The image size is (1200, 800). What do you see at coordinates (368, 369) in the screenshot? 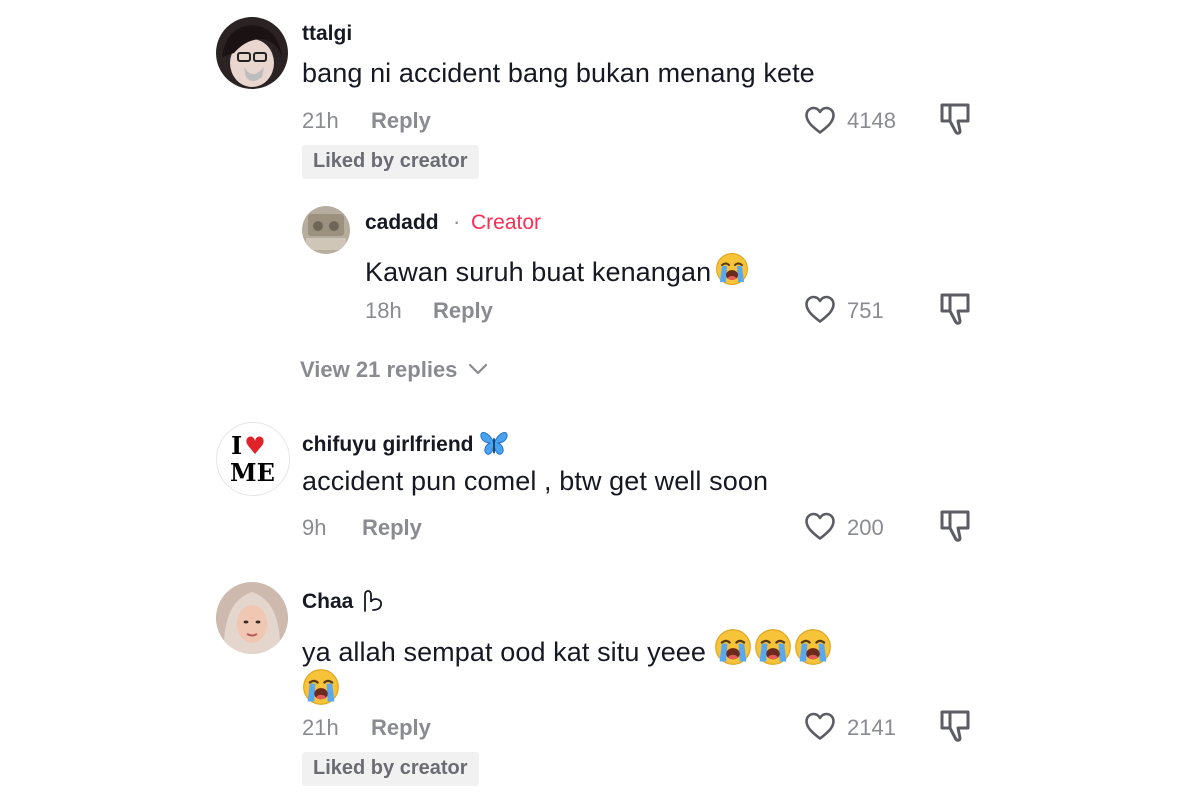
I see `view-replies-count: 21` at bounding box center [368, 369].